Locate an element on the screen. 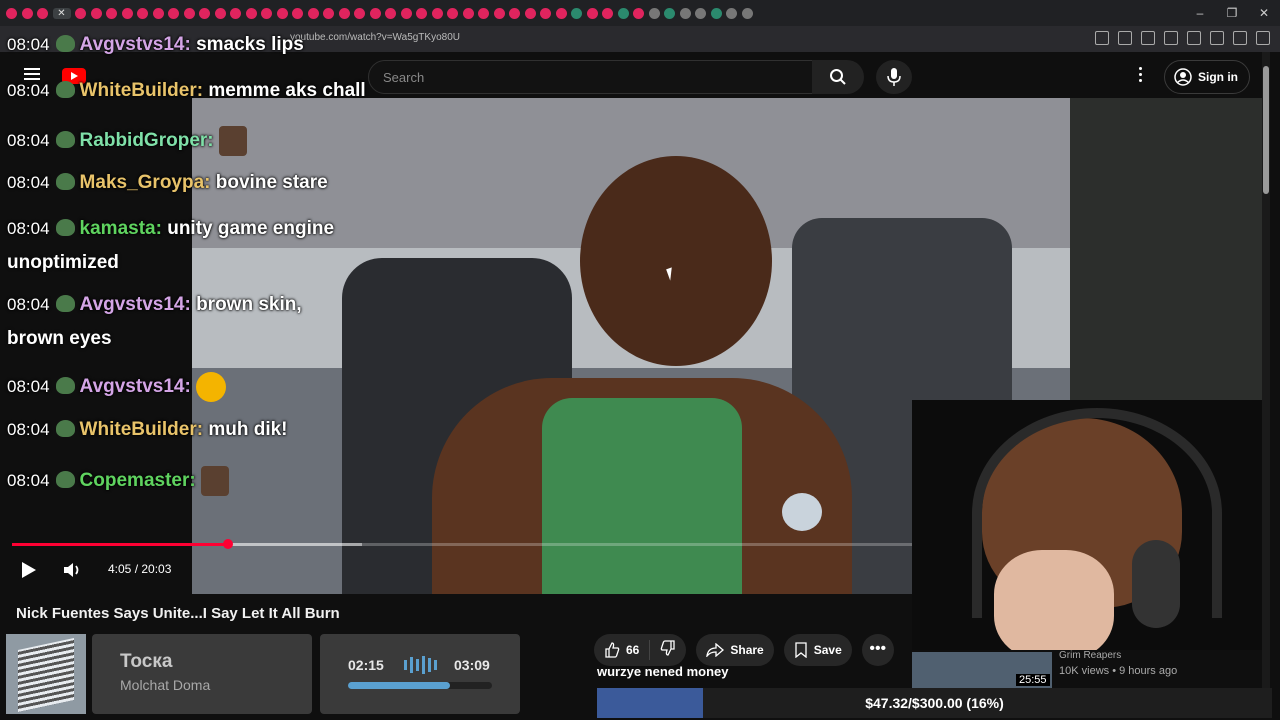  recommended-channel: Grim Reapers is located at coordinates (1090, 655).